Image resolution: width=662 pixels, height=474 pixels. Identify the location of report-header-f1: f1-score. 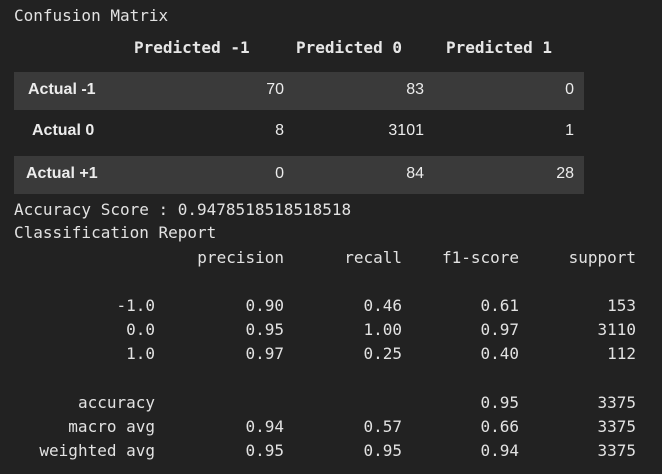
(480, 257).